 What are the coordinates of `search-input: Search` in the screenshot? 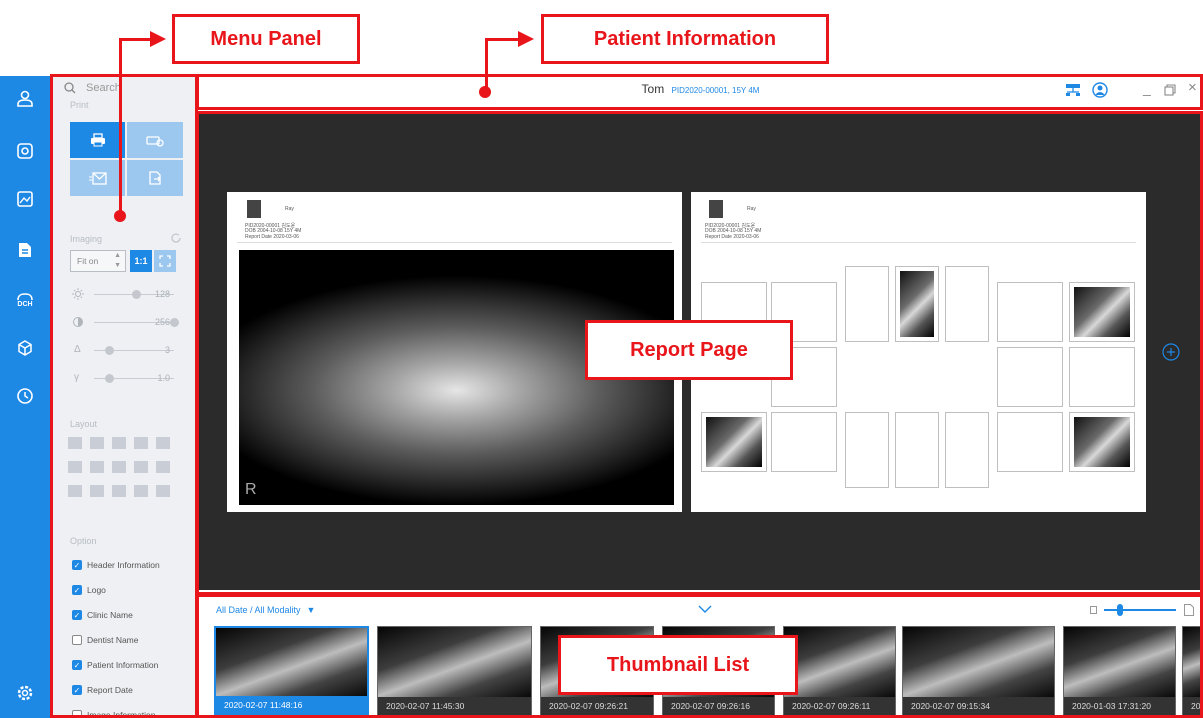 It's located at (103, 88).